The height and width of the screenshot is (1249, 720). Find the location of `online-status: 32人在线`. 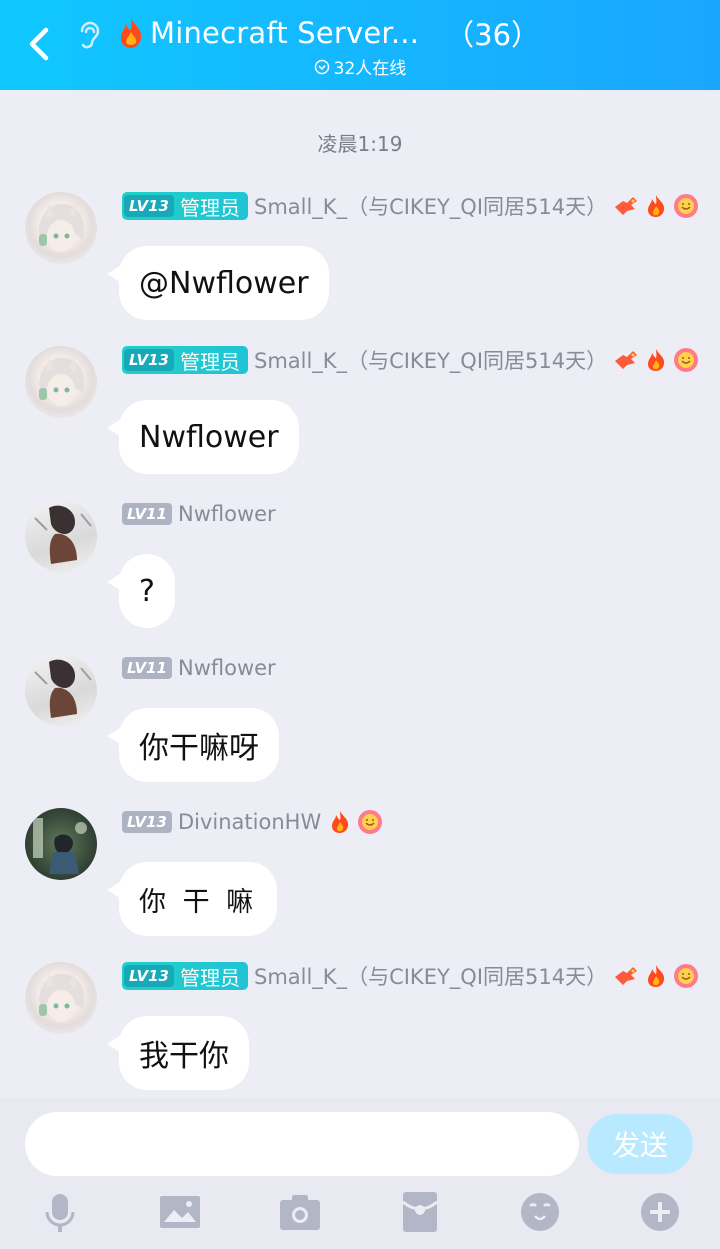

online-status: 32人在线 is located at coordinates (360, 66).